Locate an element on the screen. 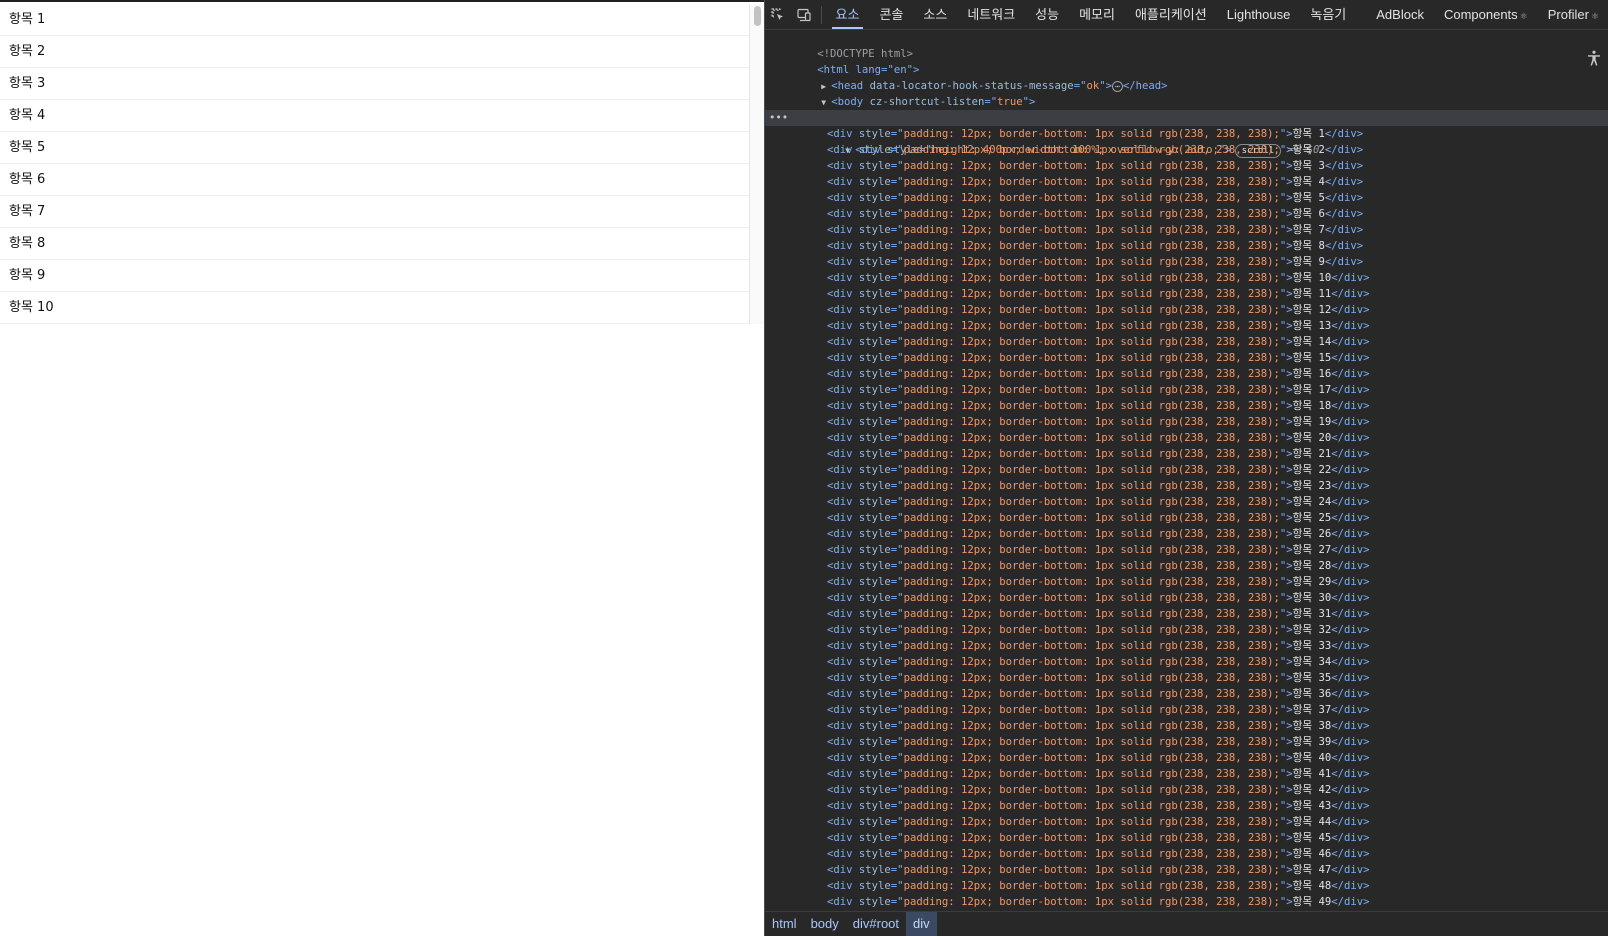 The height and width of the screenshot is (936, 1608). breadcrumb-item: body is located at coordinates (825, 924).